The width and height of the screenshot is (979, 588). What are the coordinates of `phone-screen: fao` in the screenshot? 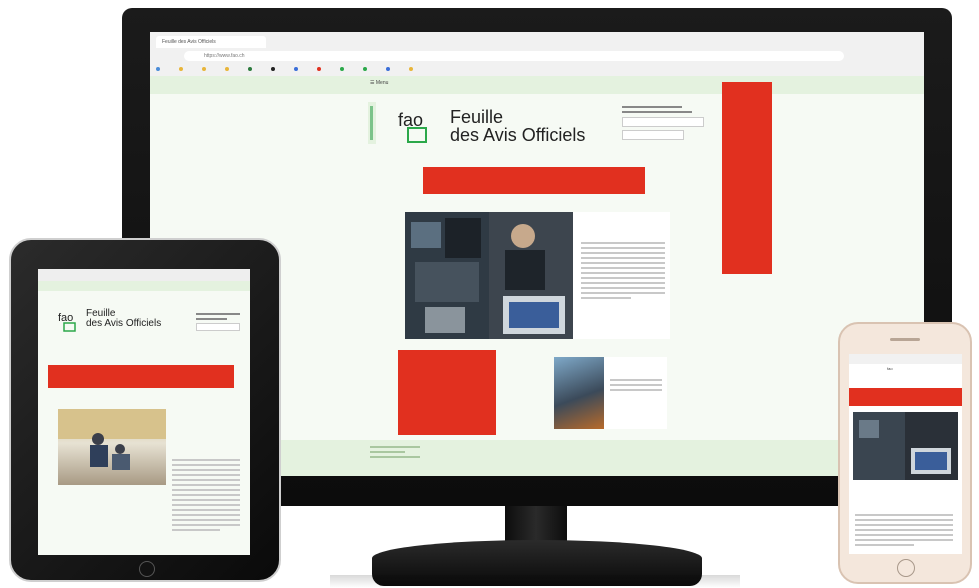 It's located at (905, 454).